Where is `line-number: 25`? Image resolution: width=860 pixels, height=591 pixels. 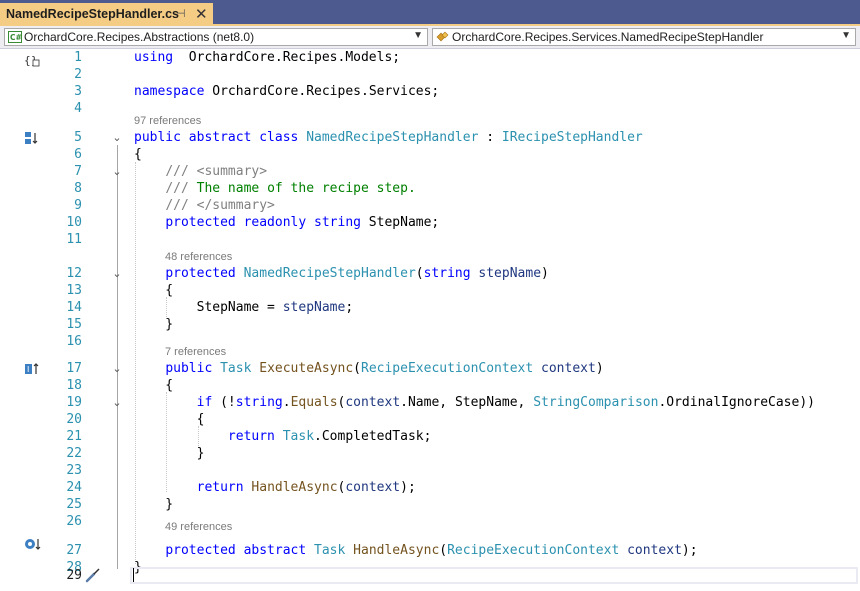
line-number: 25 is located at coordinates (74, 504).